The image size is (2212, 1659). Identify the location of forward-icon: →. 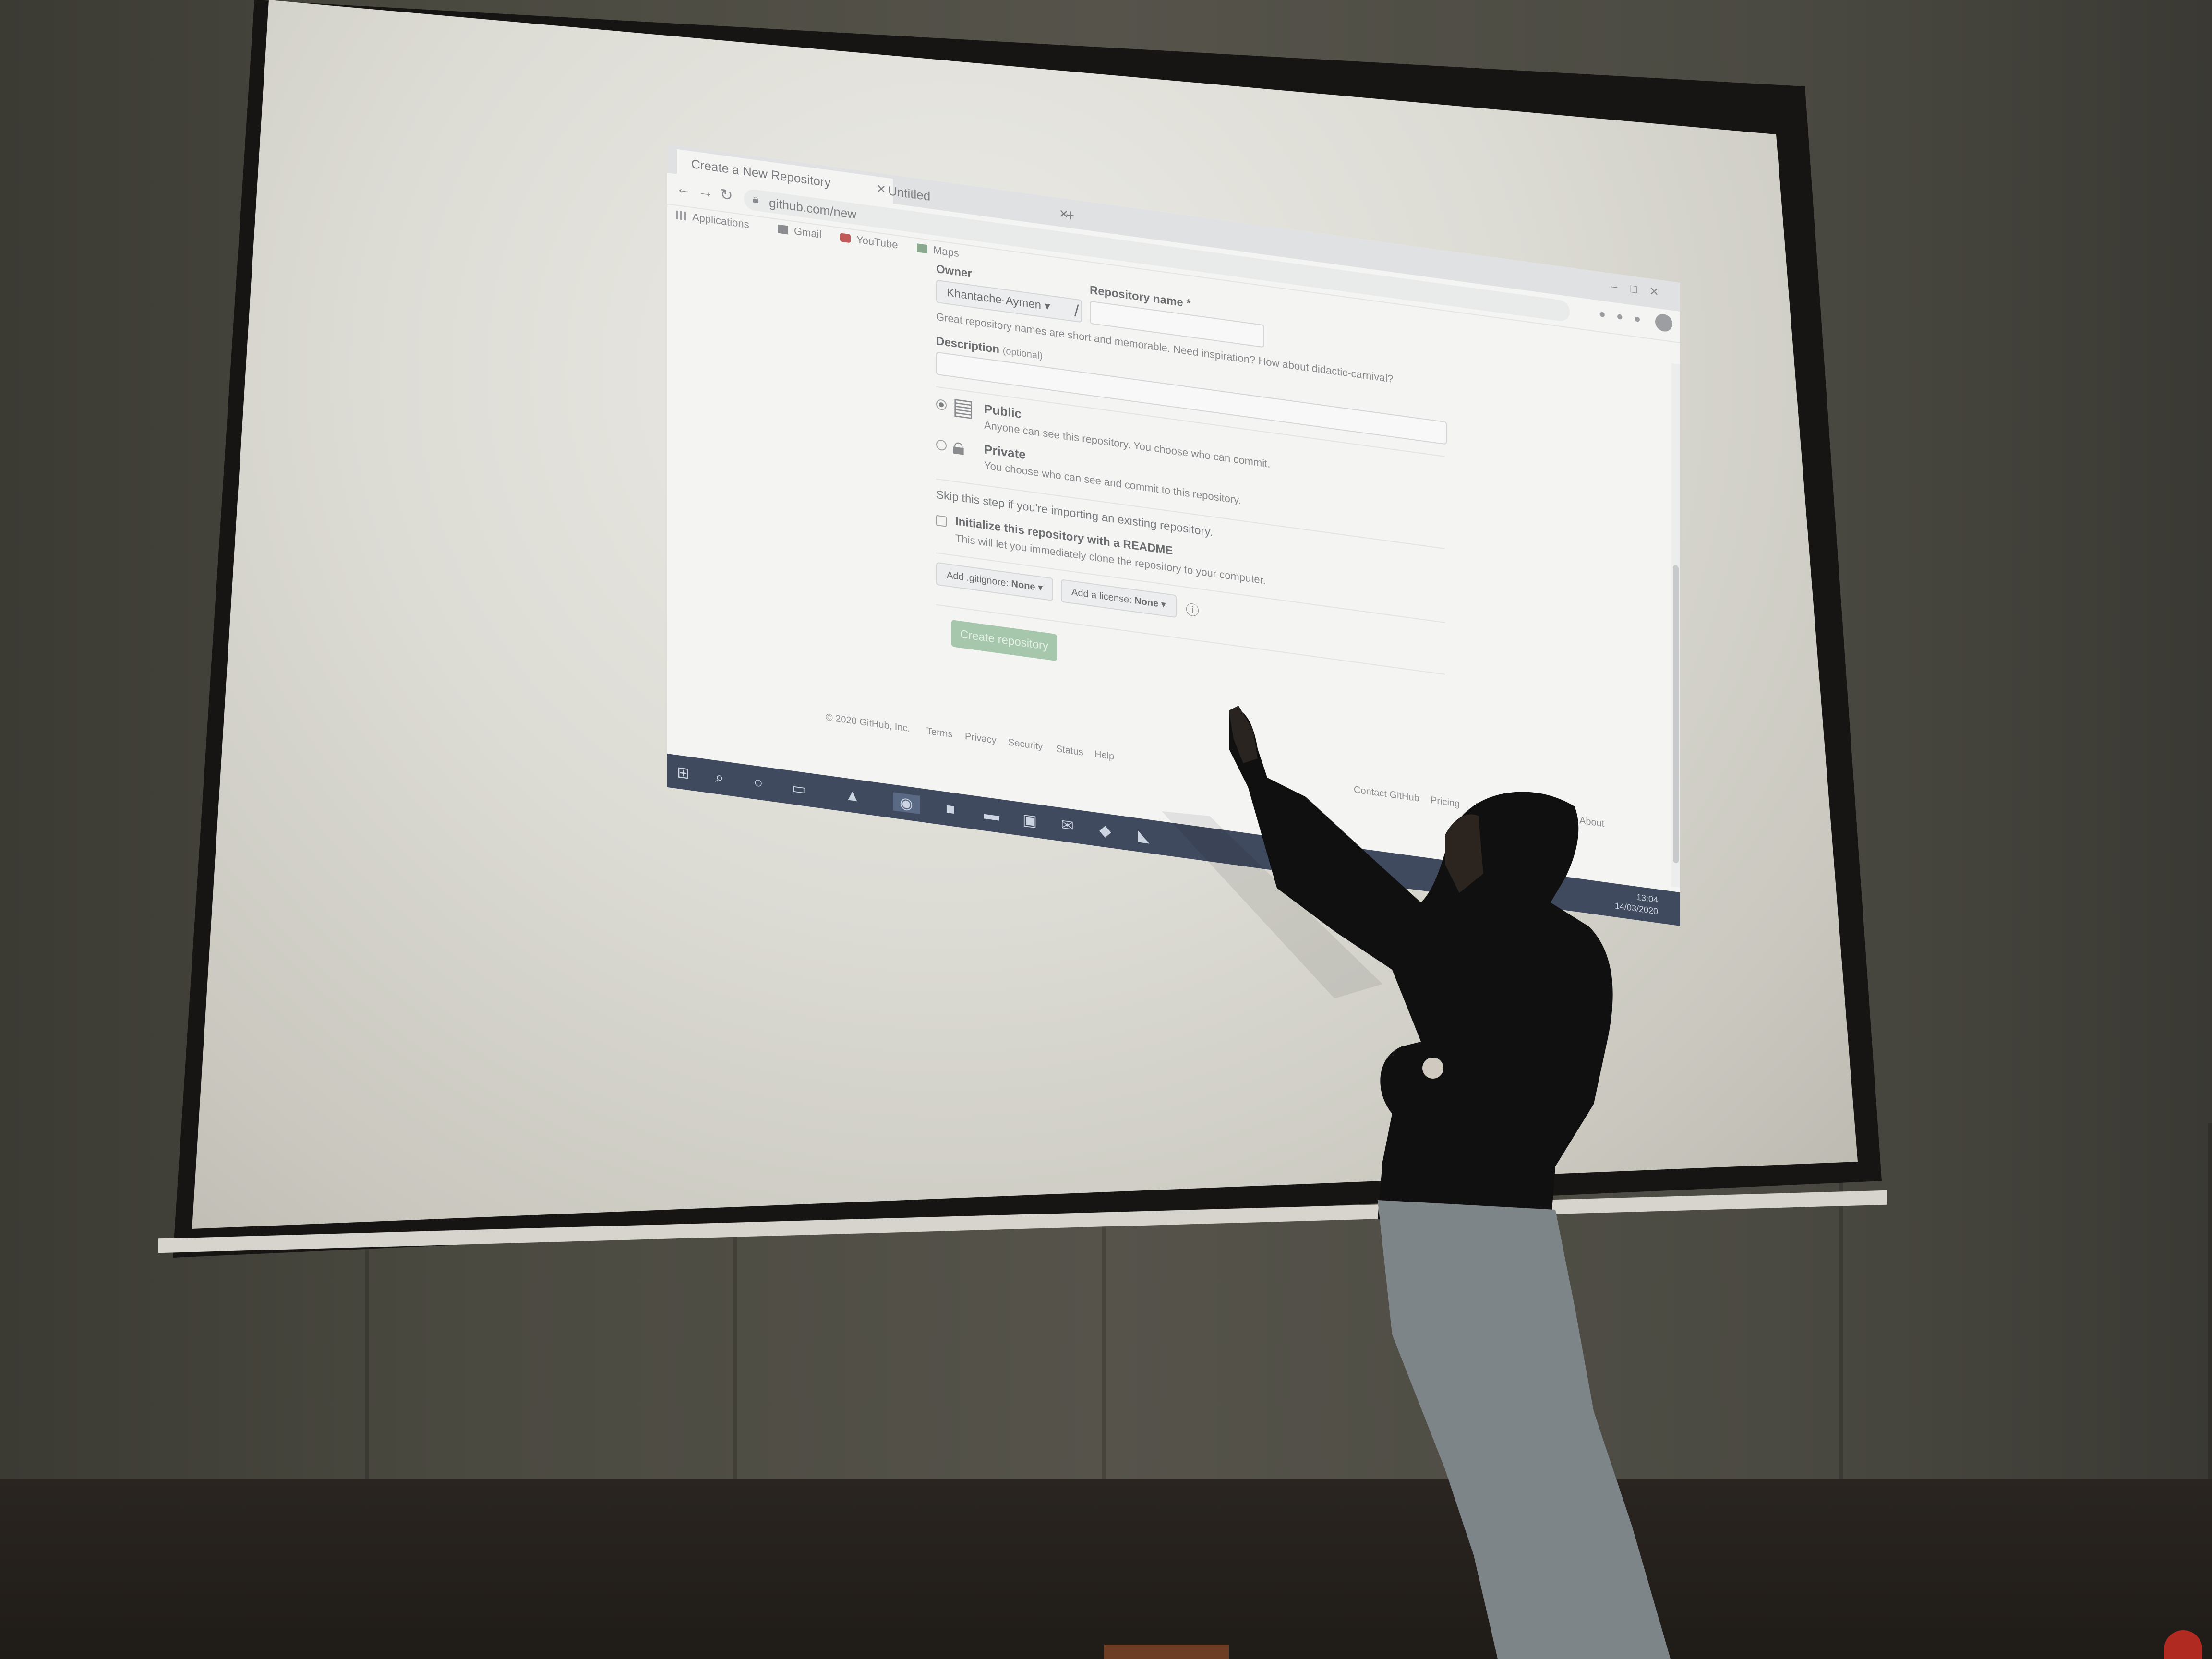
(705, 192).